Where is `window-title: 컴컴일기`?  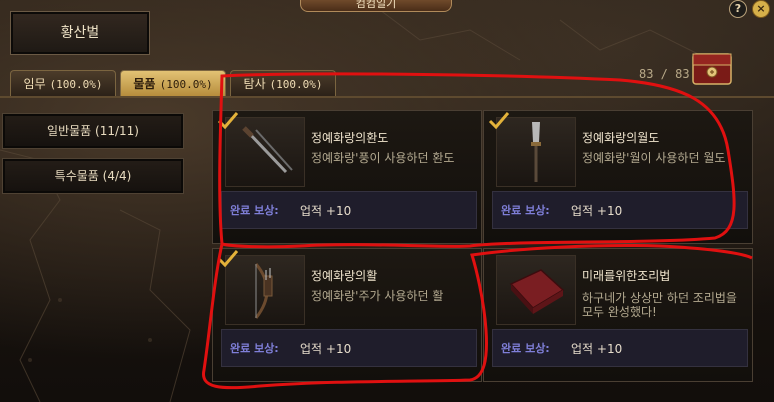
window-title: 컴컴일기 is located at coordinates (376, 5).